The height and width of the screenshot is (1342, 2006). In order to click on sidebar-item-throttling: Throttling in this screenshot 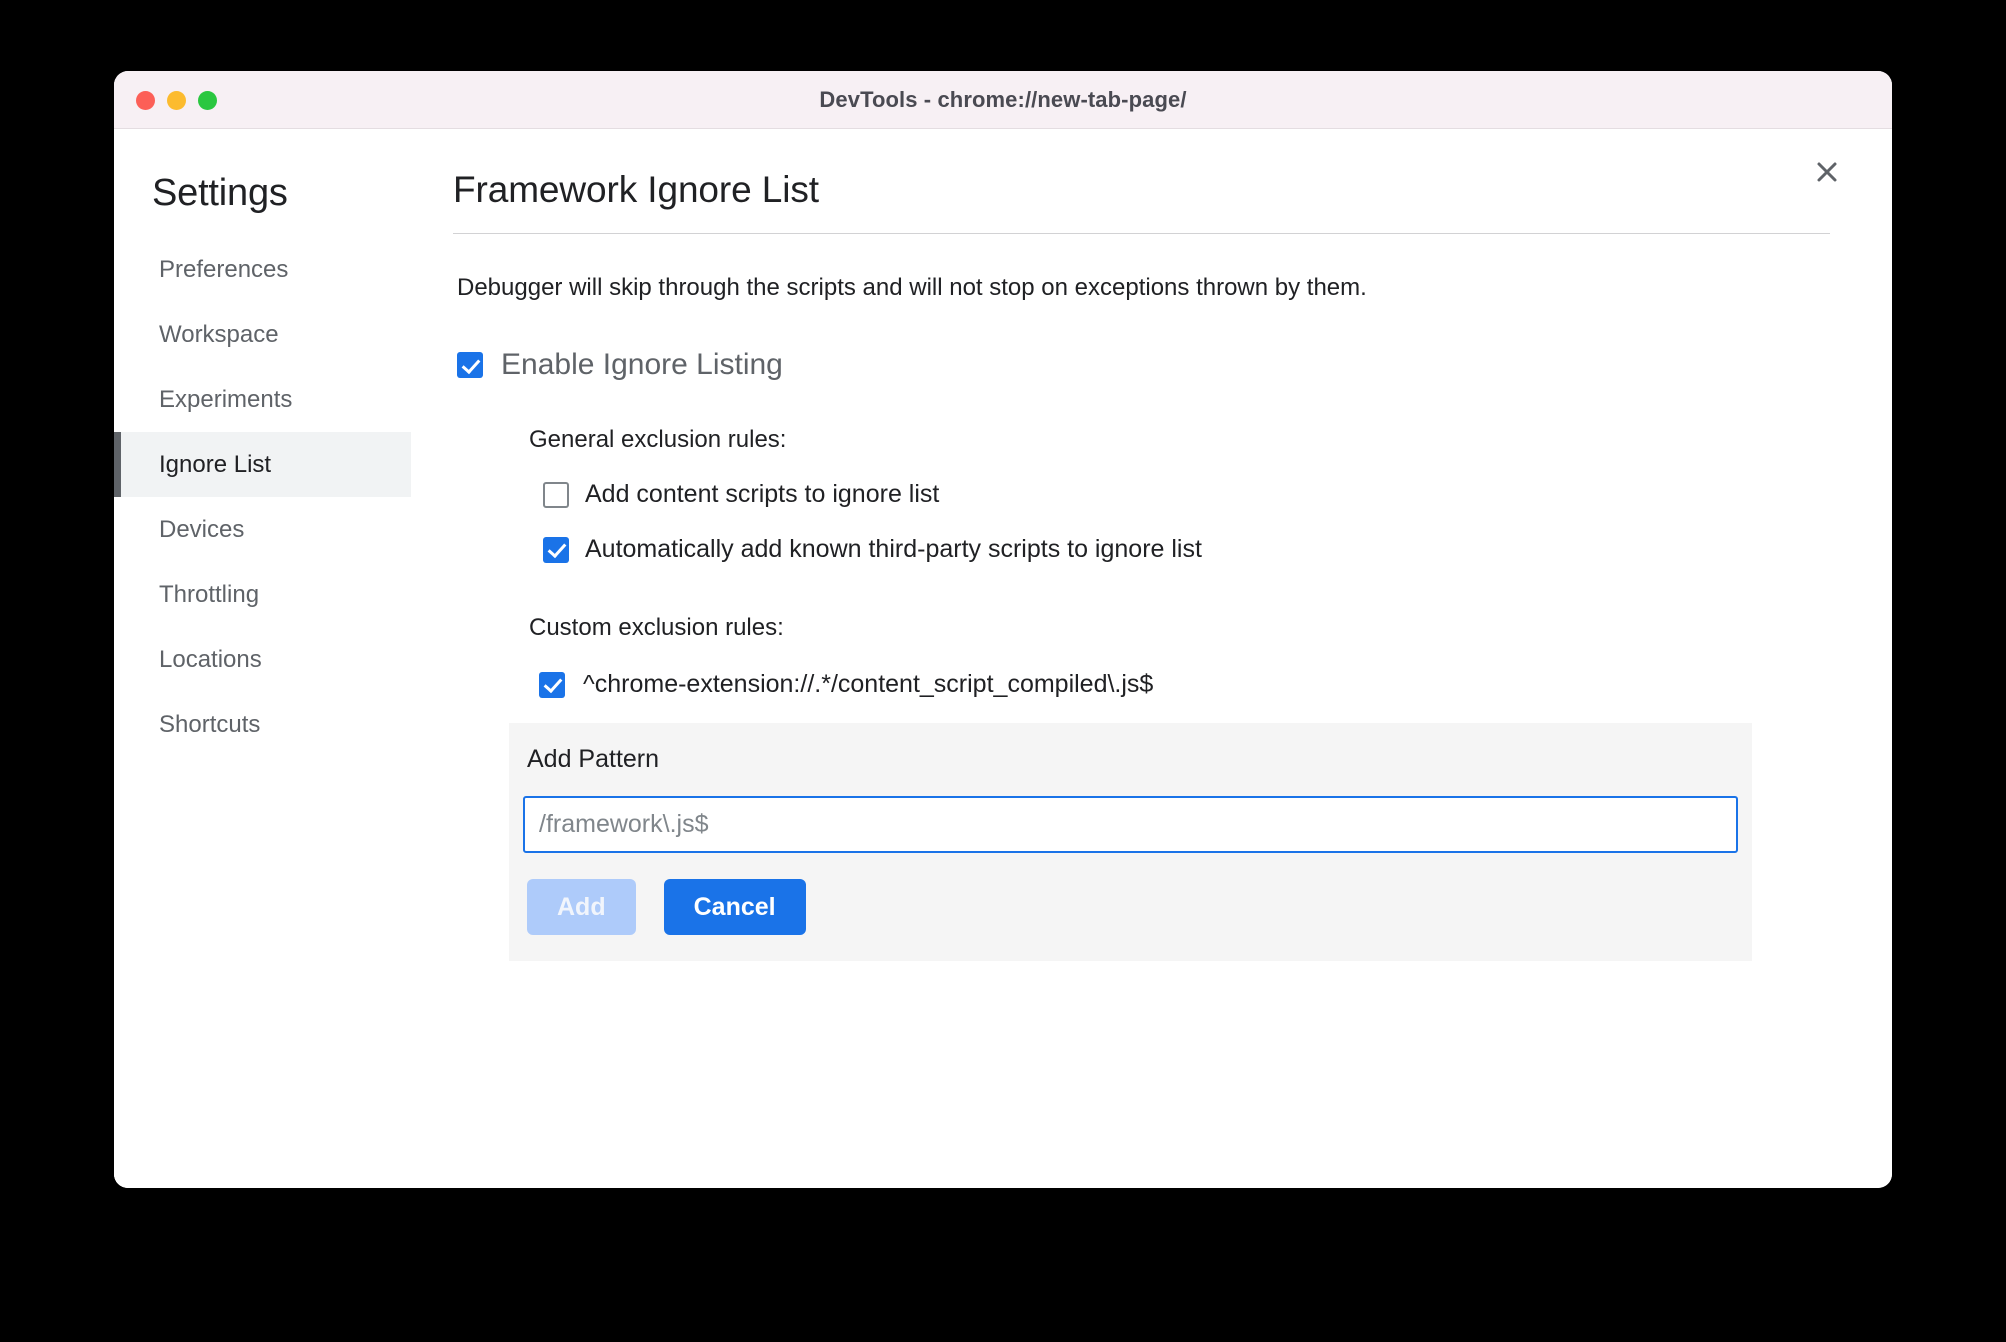, I will do `click(262, 594)`.